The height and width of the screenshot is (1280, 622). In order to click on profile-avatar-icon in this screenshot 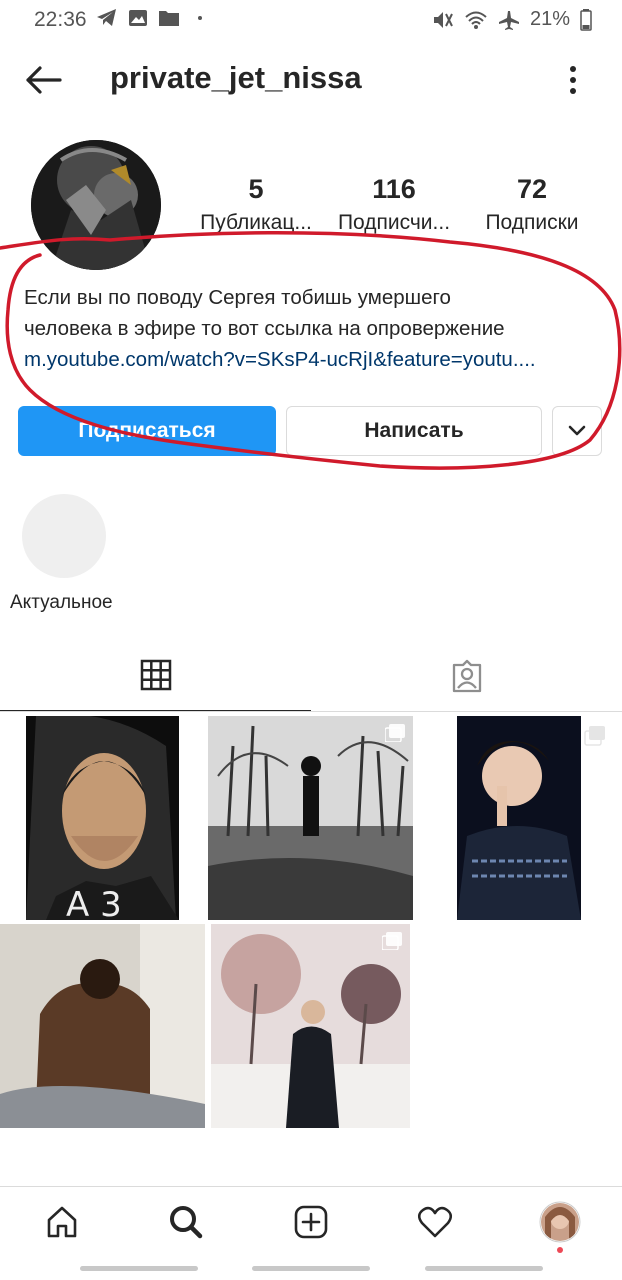, I will do `click(560, 1222)`.